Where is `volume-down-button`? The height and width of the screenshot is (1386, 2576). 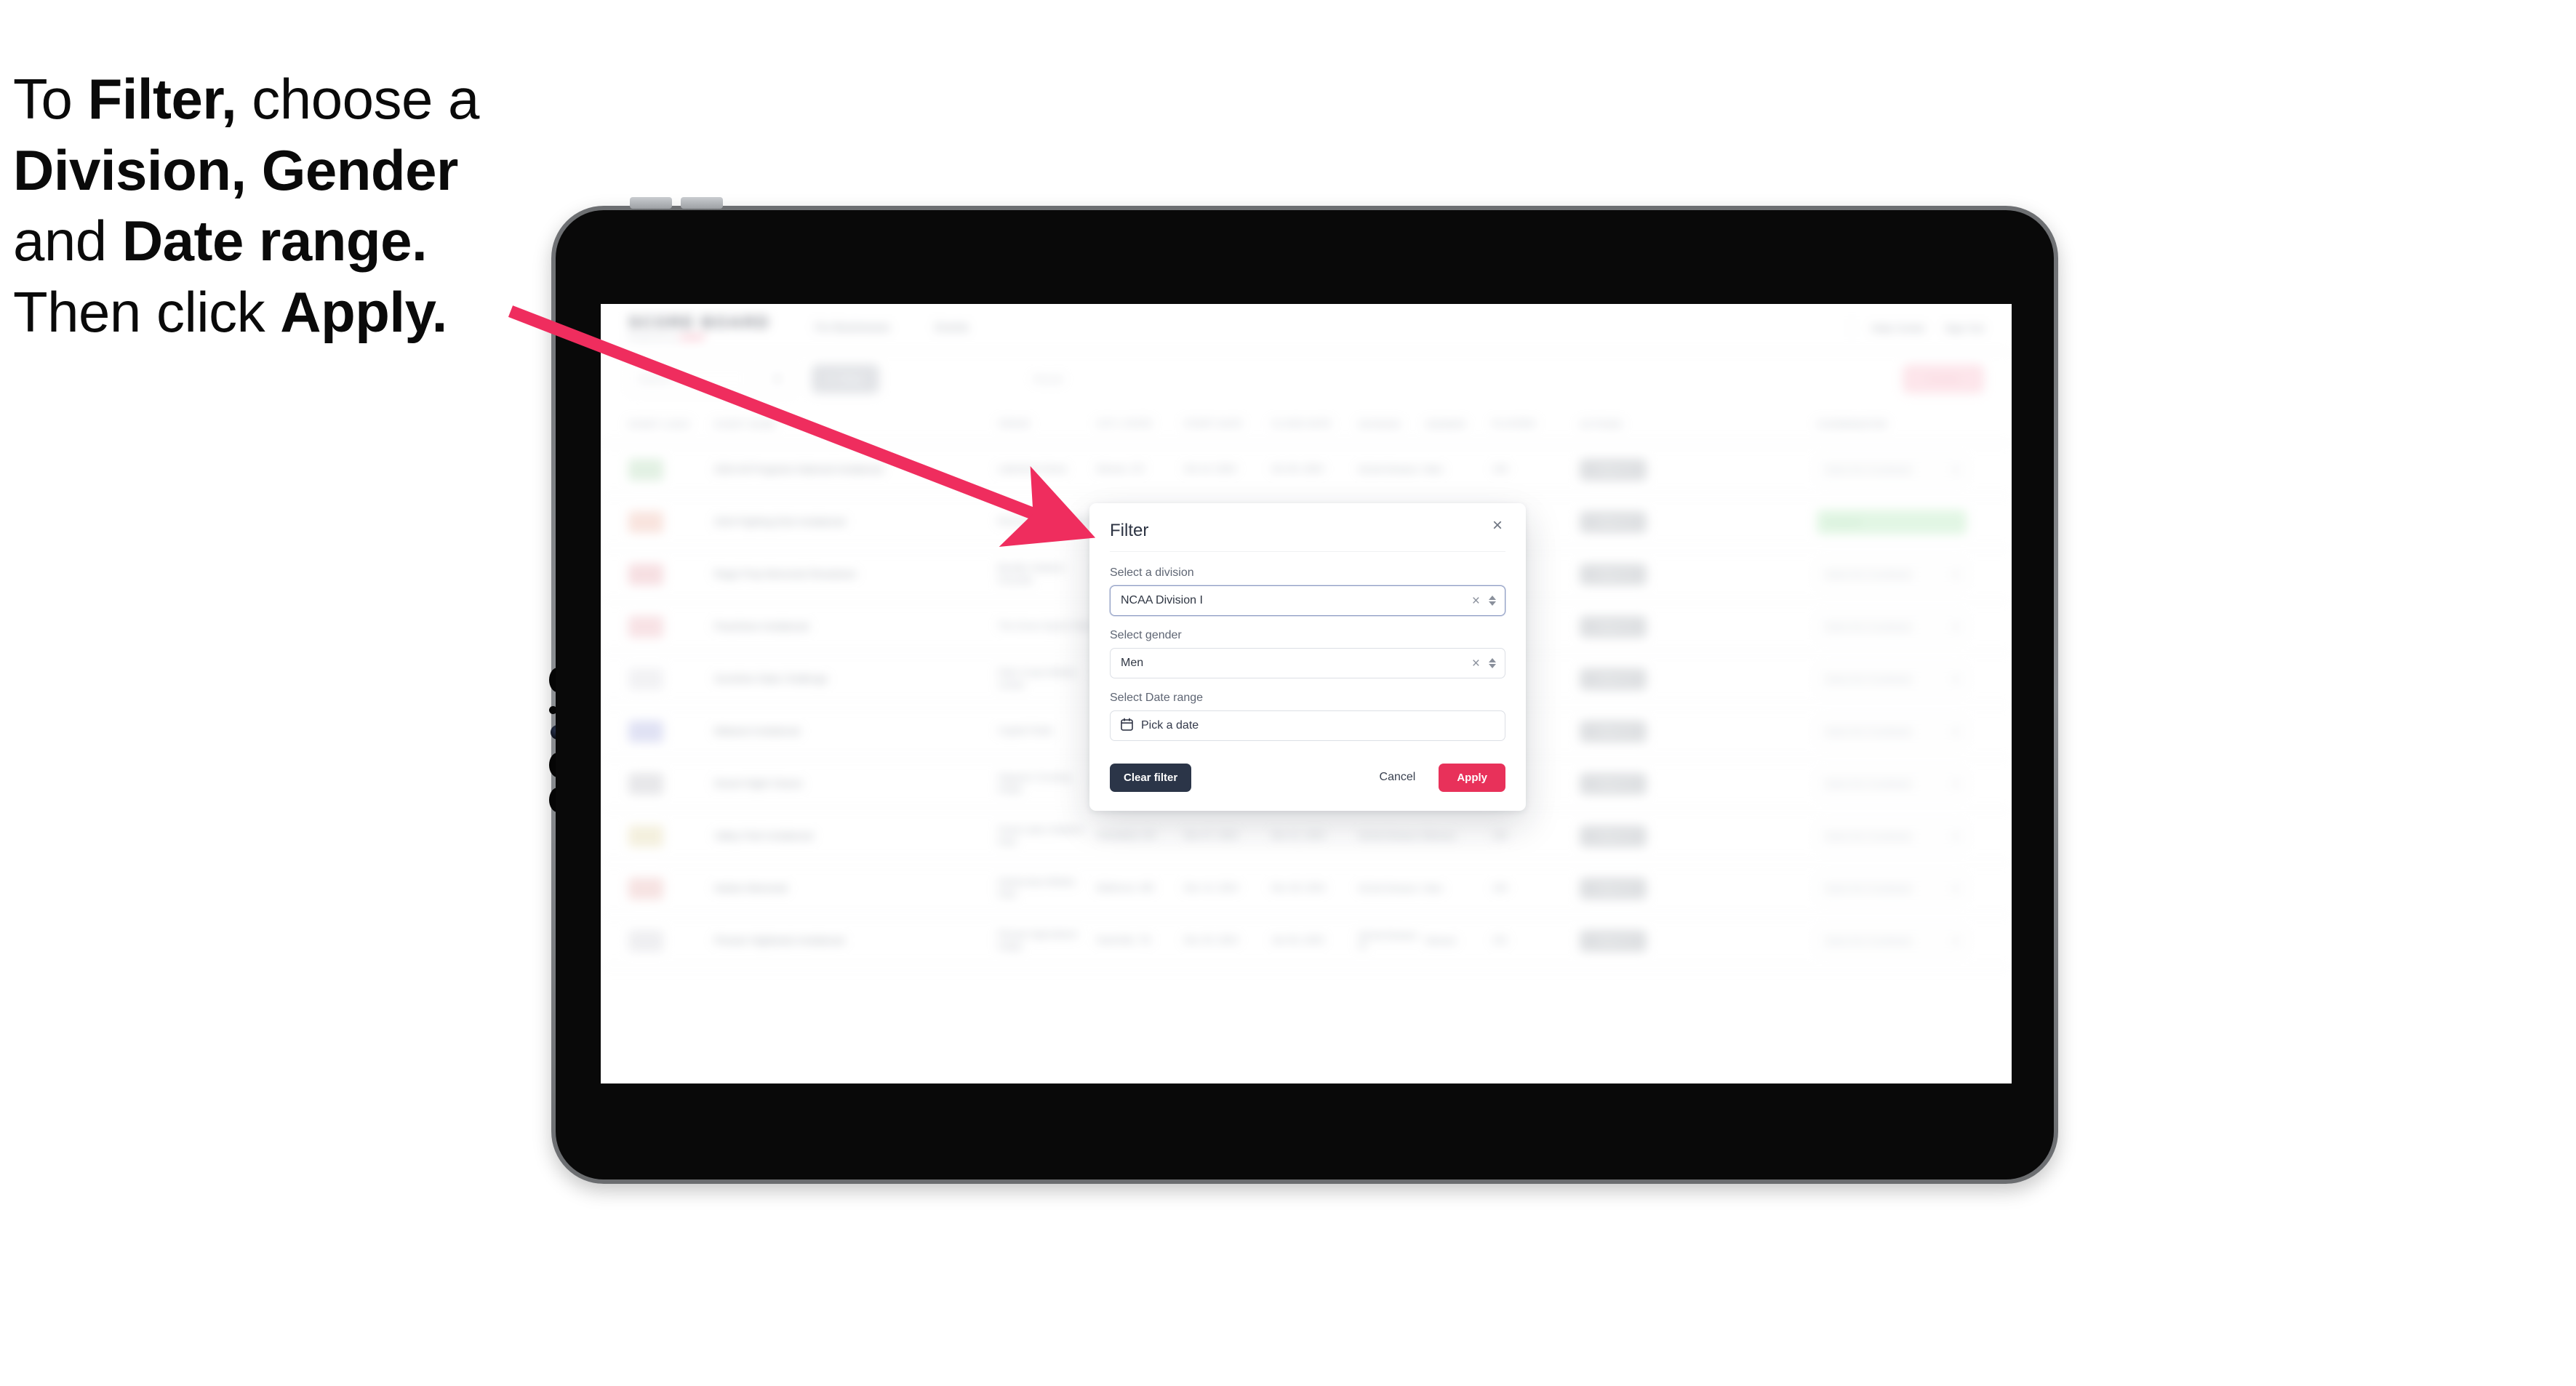
volume-down-button is located at coordinates (702, 203).